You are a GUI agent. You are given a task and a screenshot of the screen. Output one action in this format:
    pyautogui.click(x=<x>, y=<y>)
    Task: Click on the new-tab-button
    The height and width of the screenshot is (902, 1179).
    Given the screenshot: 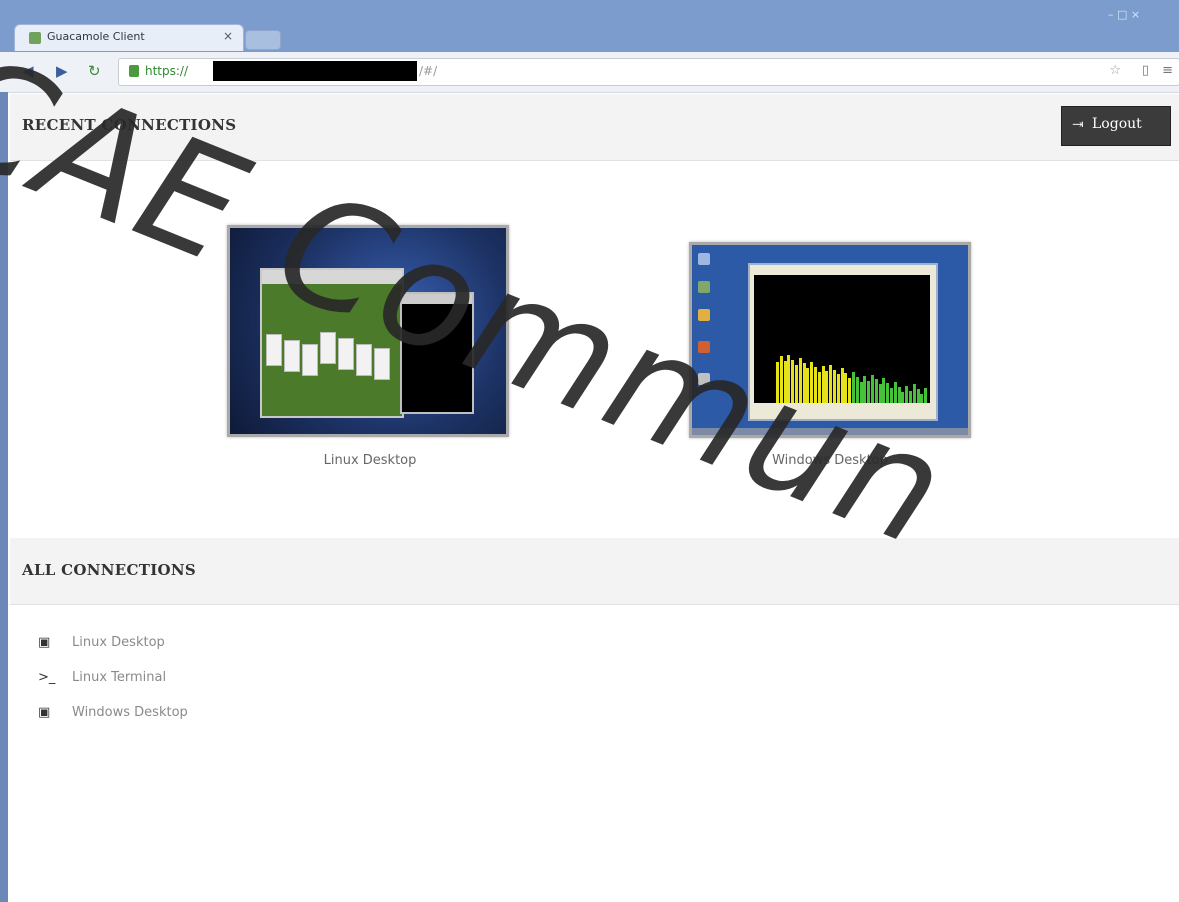 What is the action you would take?
    pyautogui.click(x=263, y=40)
    